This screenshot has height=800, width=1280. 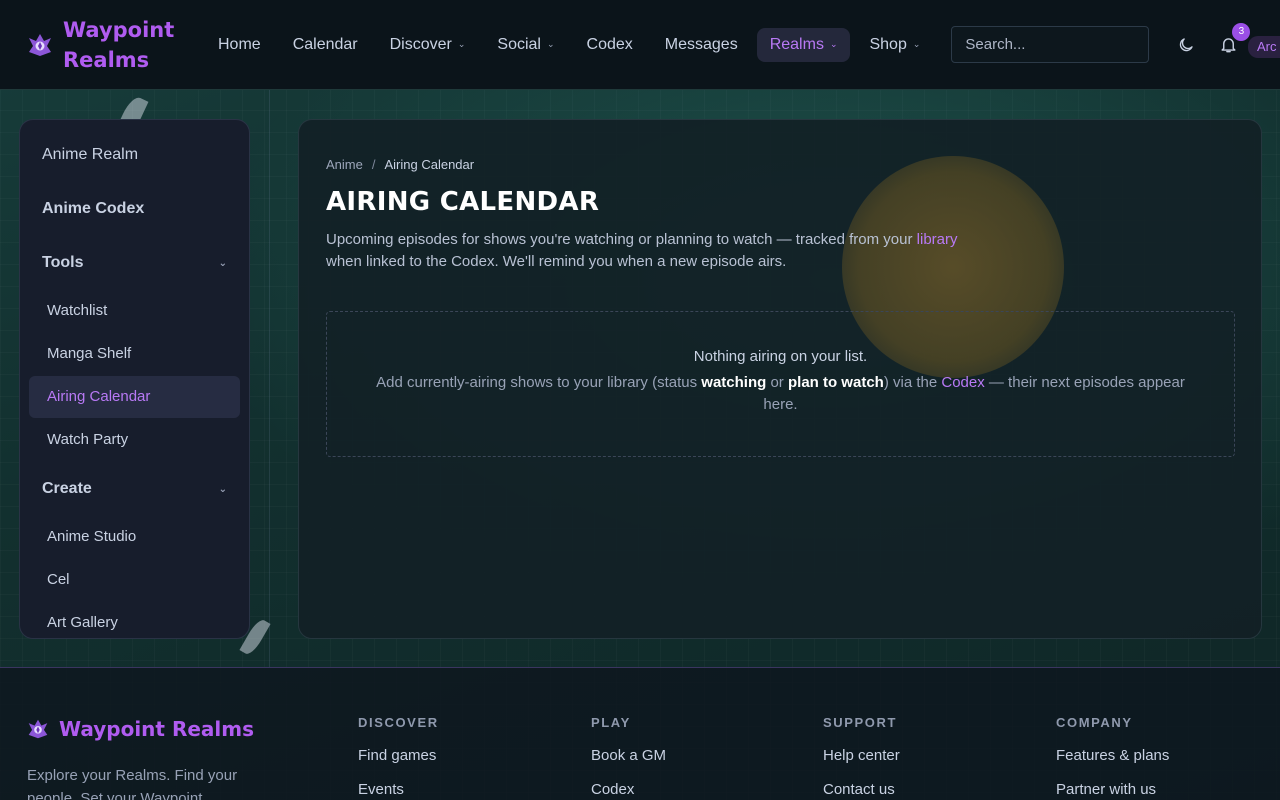 I want to click on footer-column-title: SUPPORT, so click(x=860, y=722).